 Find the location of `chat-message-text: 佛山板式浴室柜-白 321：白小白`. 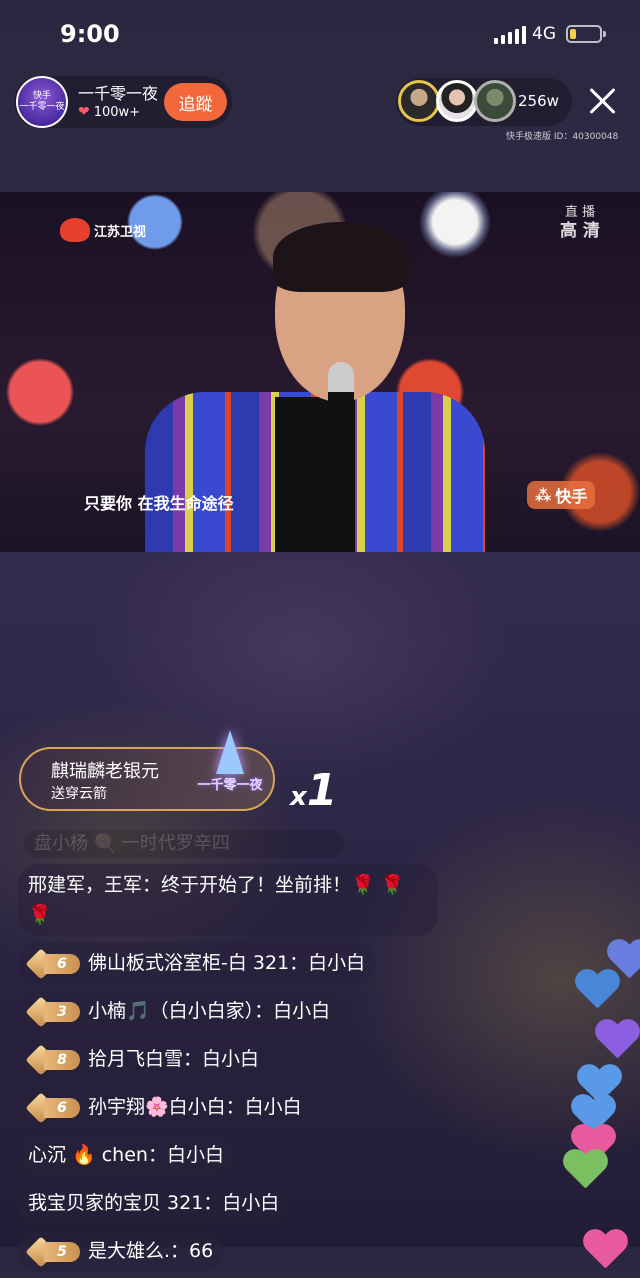

chat-message-text: 佛山板式浴室柜-白 321：白小白 is located at coordinates (227, 963).